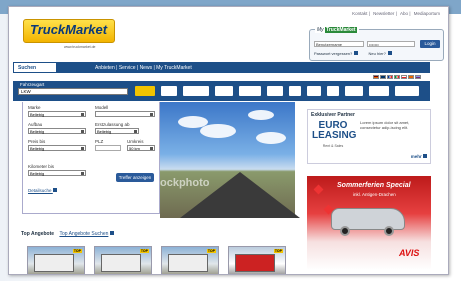 This screenshot has width=461, height=281. Describe the element at coordinates (329, 44) in the screenshot. I see `username-label: Benutzername` at that location.